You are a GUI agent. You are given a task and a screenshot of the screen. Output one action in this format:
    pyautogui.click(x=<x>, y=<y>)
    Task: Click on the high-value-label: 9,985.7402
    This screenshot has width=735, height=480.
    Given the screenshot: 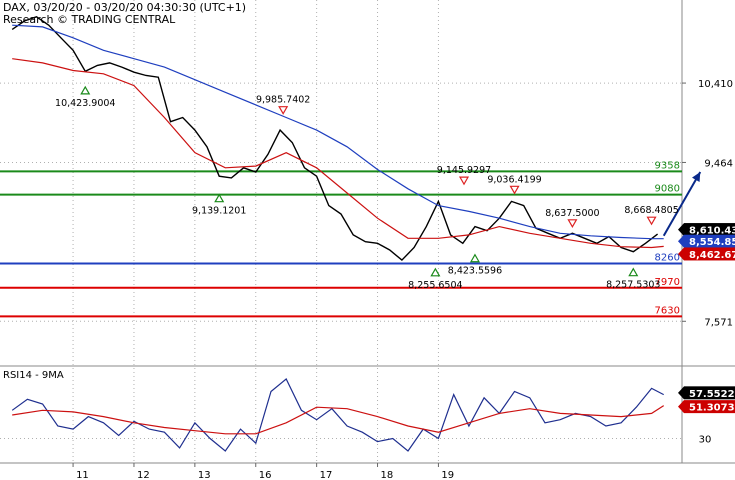 What is the action you would take?
    pyautogui.click(x=283, y=100)
    